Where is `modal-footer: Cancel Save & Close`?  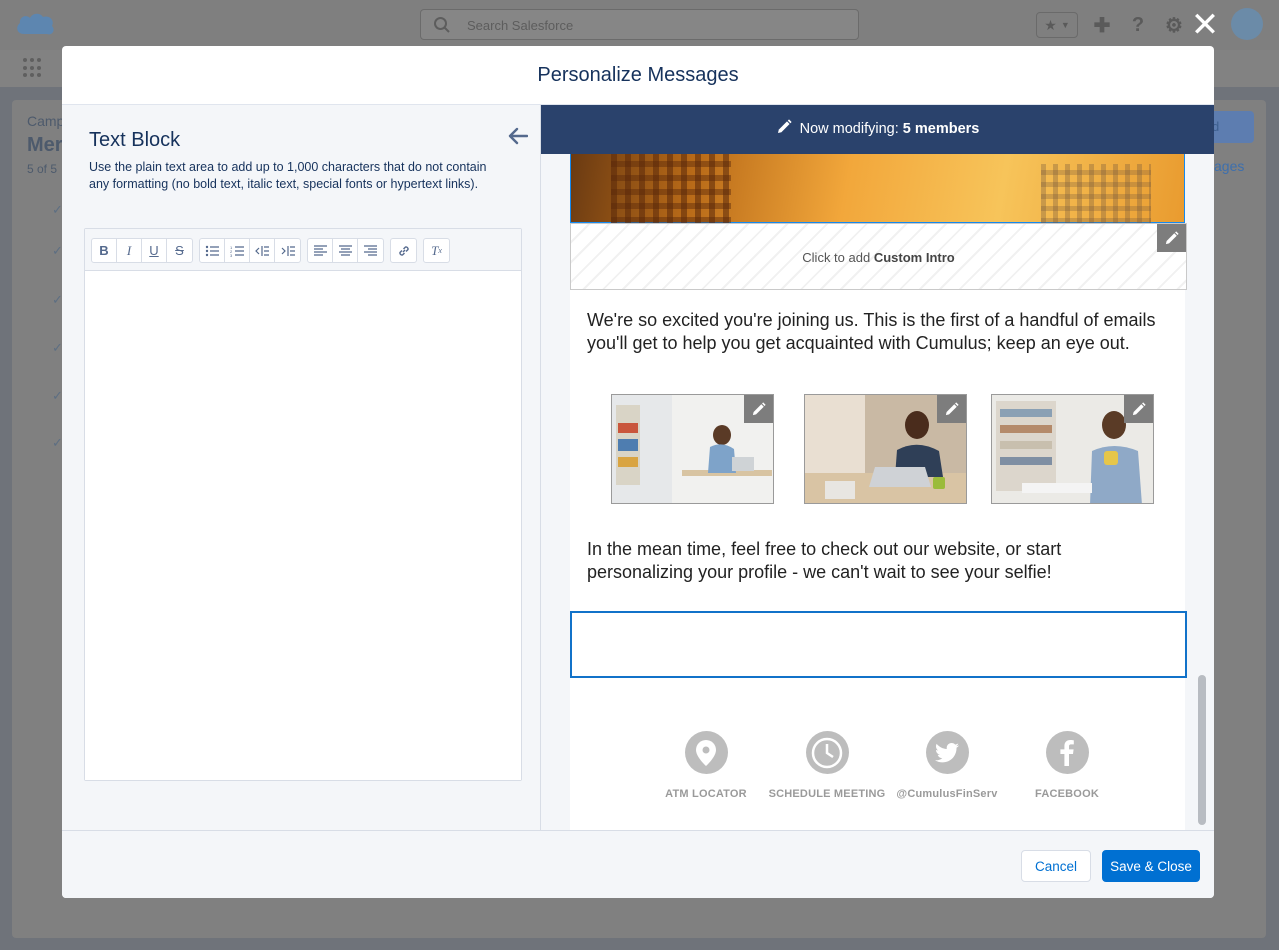 modal-footer: Cancel Save & Close is located at coordinates (638, 864).